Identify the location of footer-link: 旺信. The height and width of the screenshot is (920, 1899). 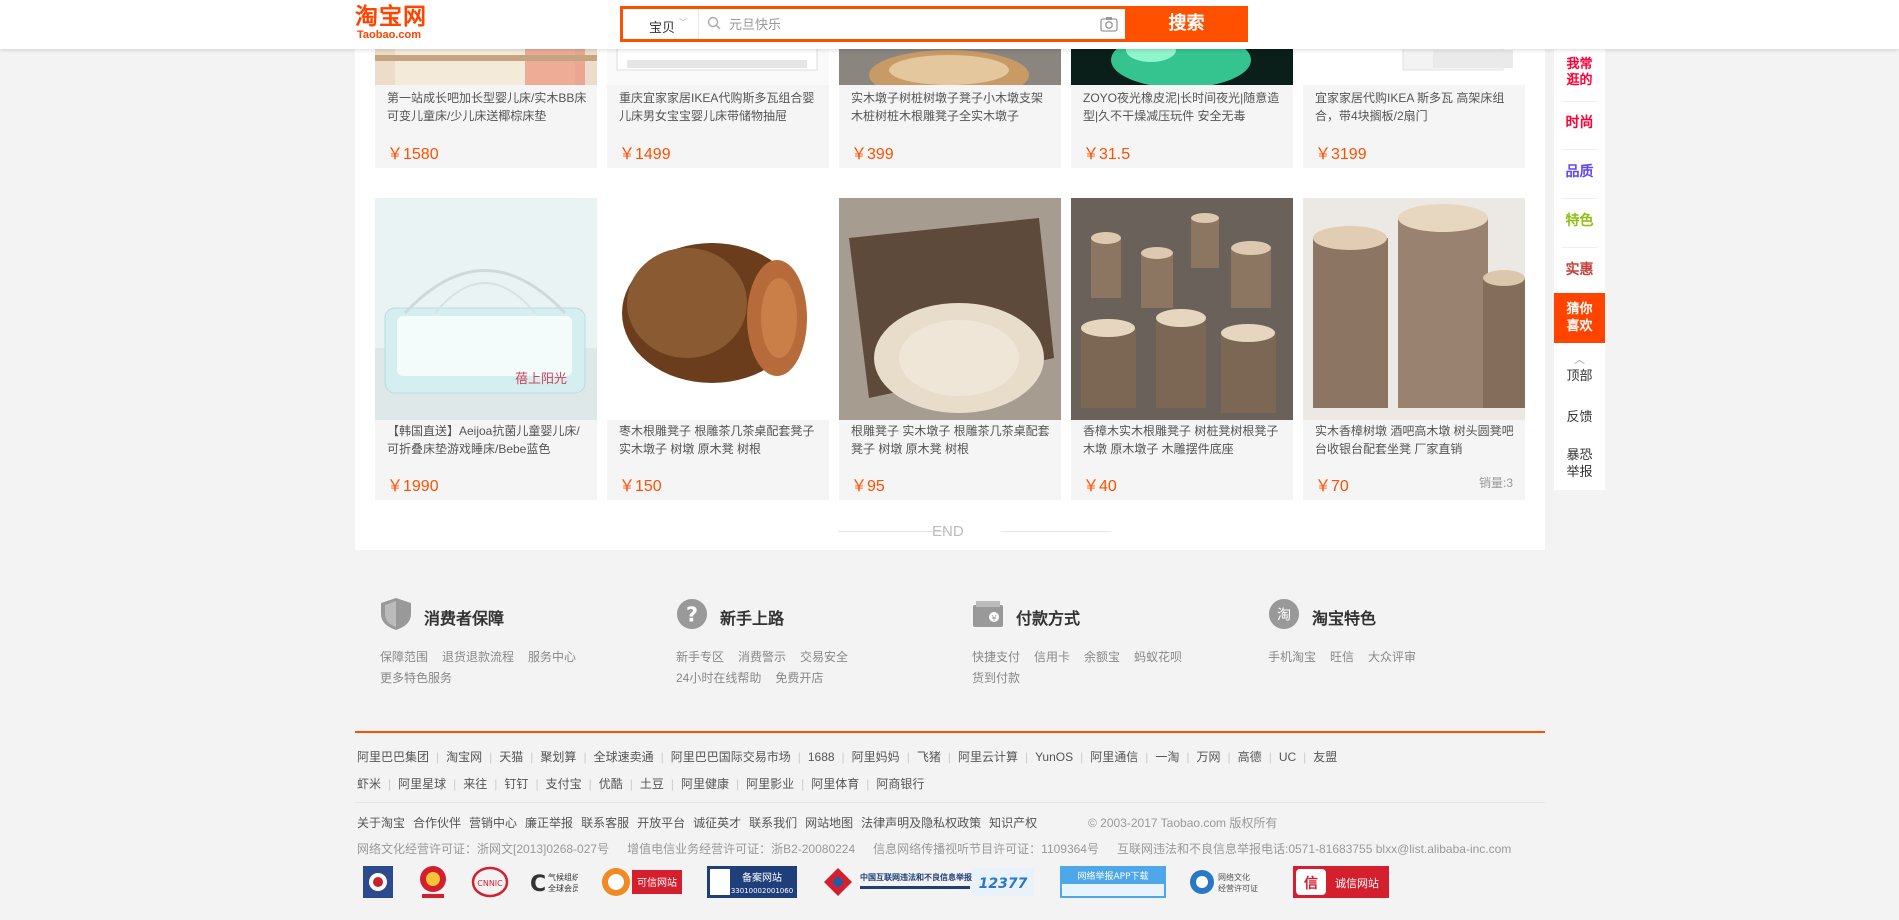
(1342, 657).